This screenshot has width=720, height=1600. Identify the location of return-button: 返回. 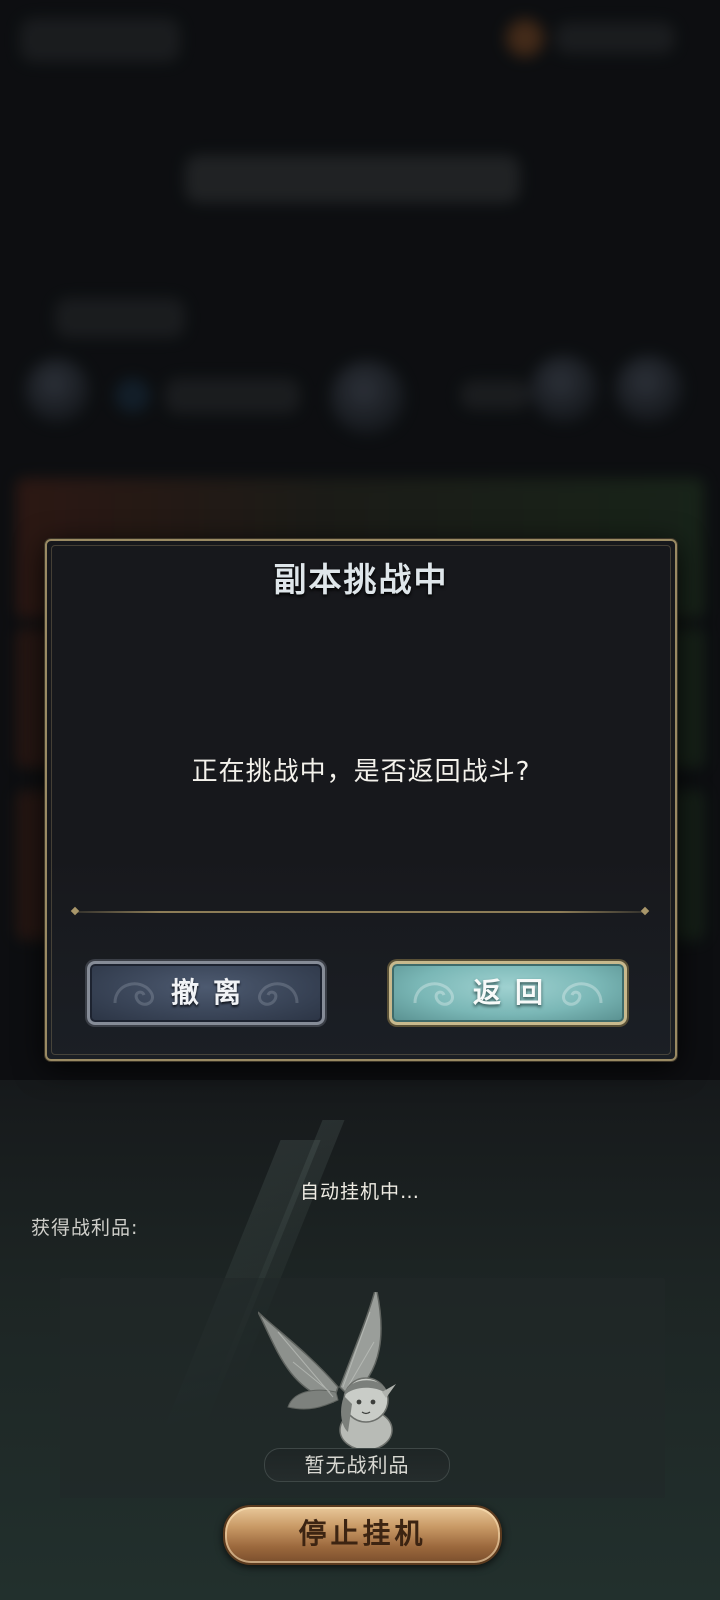
(508, 993).